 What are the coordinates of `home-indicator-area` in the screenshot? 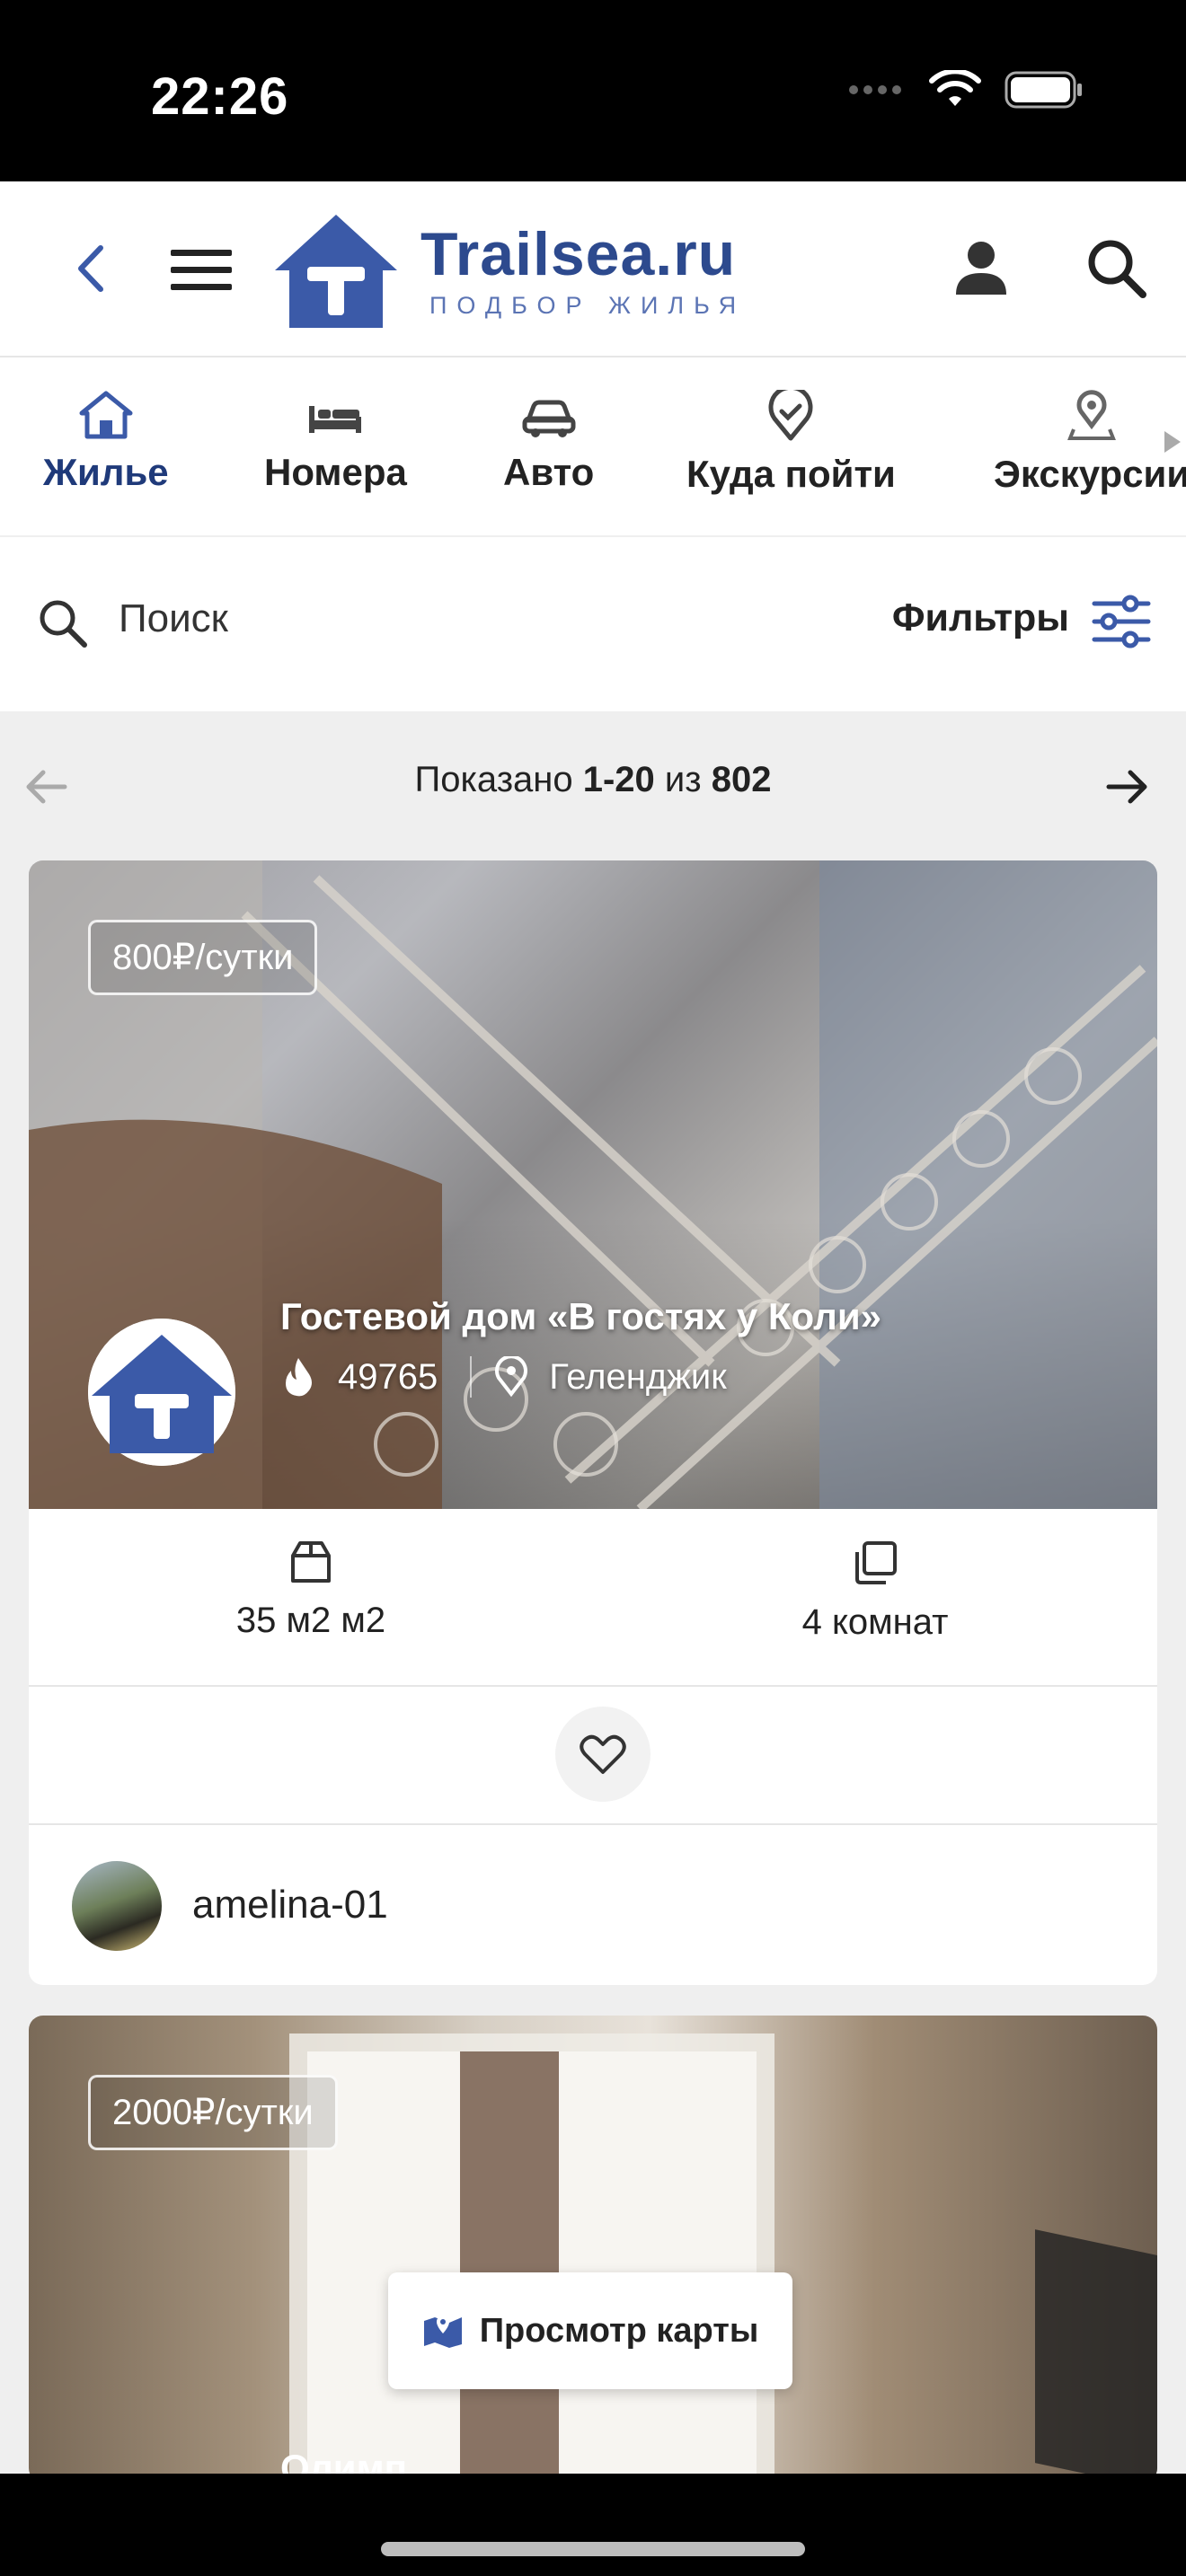 It's located at (593, 2525).